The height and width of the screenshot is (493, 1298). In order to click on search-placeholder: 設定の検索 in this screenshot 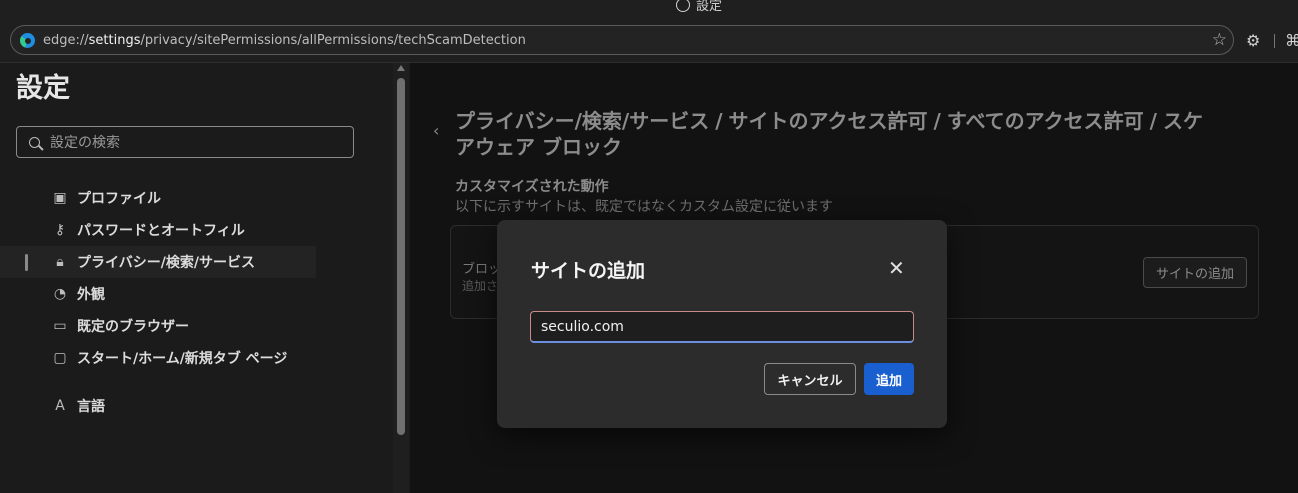, I will do `click(85, 143)`.